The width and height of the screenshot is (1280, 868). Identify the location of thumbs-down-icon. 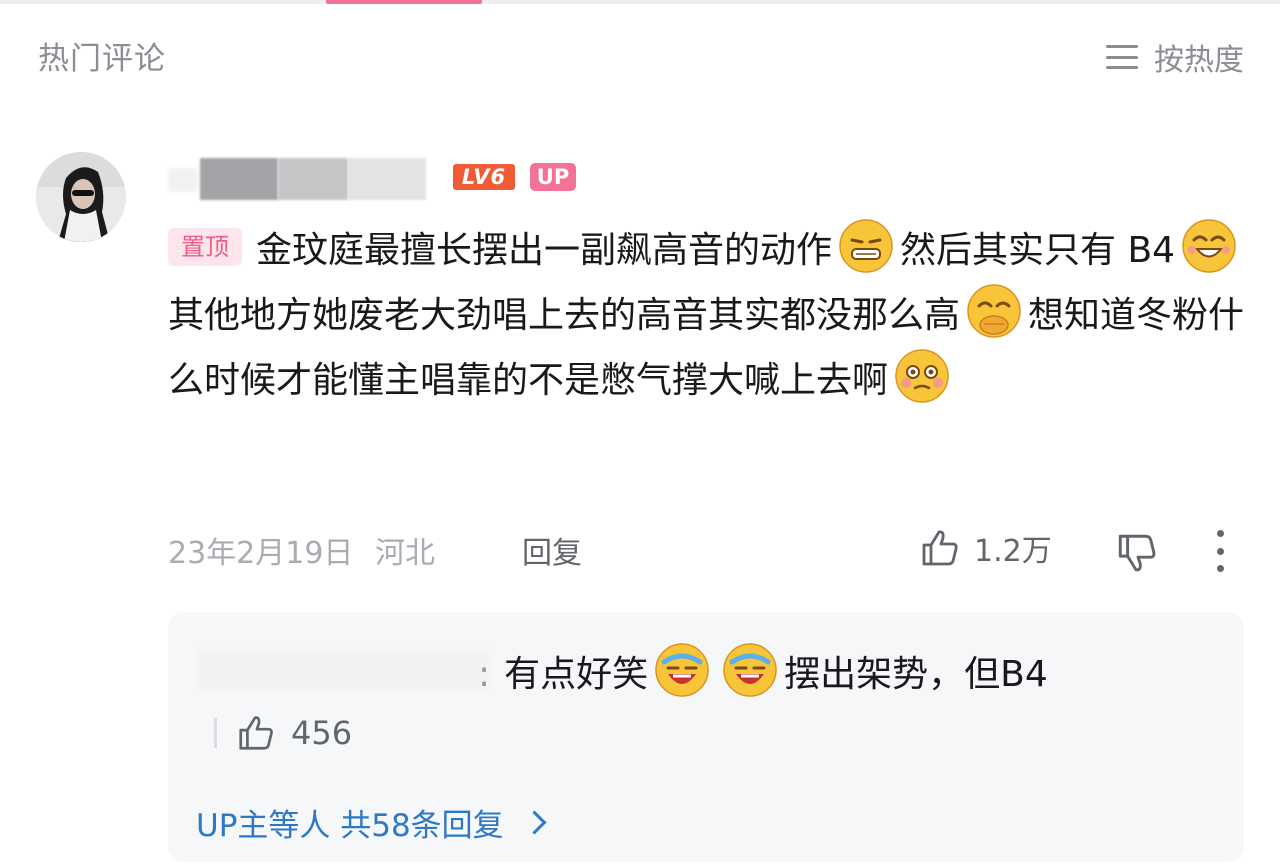
(1137, 553).